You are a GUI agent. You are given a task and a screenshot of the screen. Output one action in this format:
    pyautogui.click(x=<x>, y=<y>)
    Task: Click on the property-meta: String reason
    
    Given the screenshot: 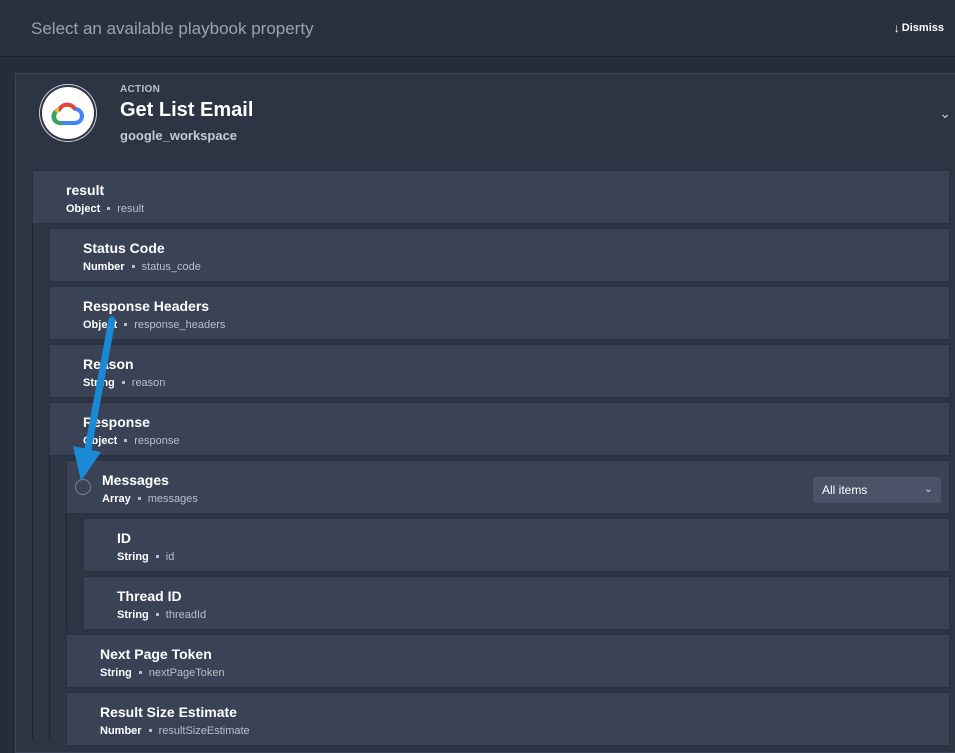 What is the action you would take?
    pyautogui.click(x=124, y=383)
    